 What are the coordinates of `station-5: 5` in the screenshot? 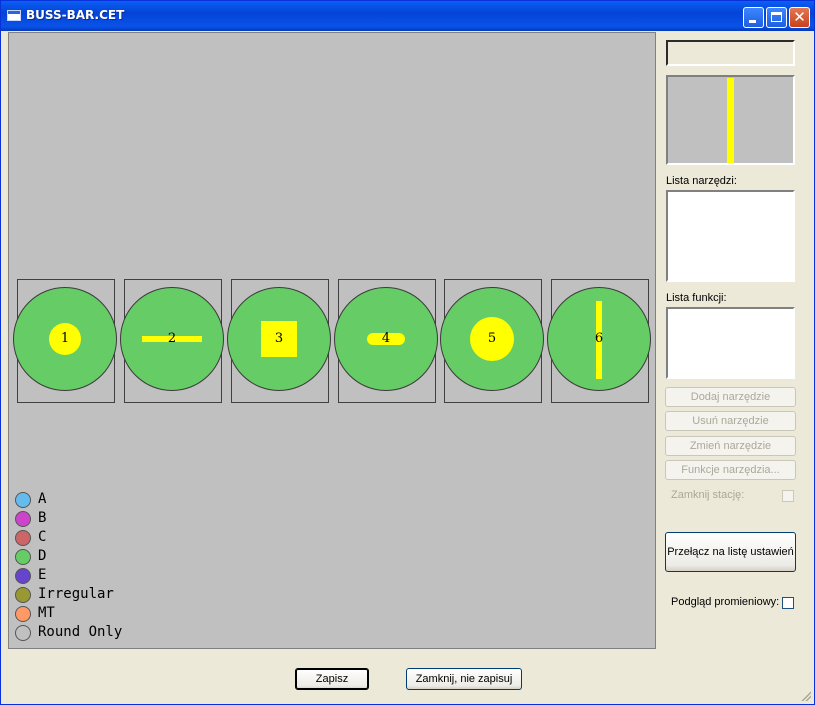 It's located at (492, 339).